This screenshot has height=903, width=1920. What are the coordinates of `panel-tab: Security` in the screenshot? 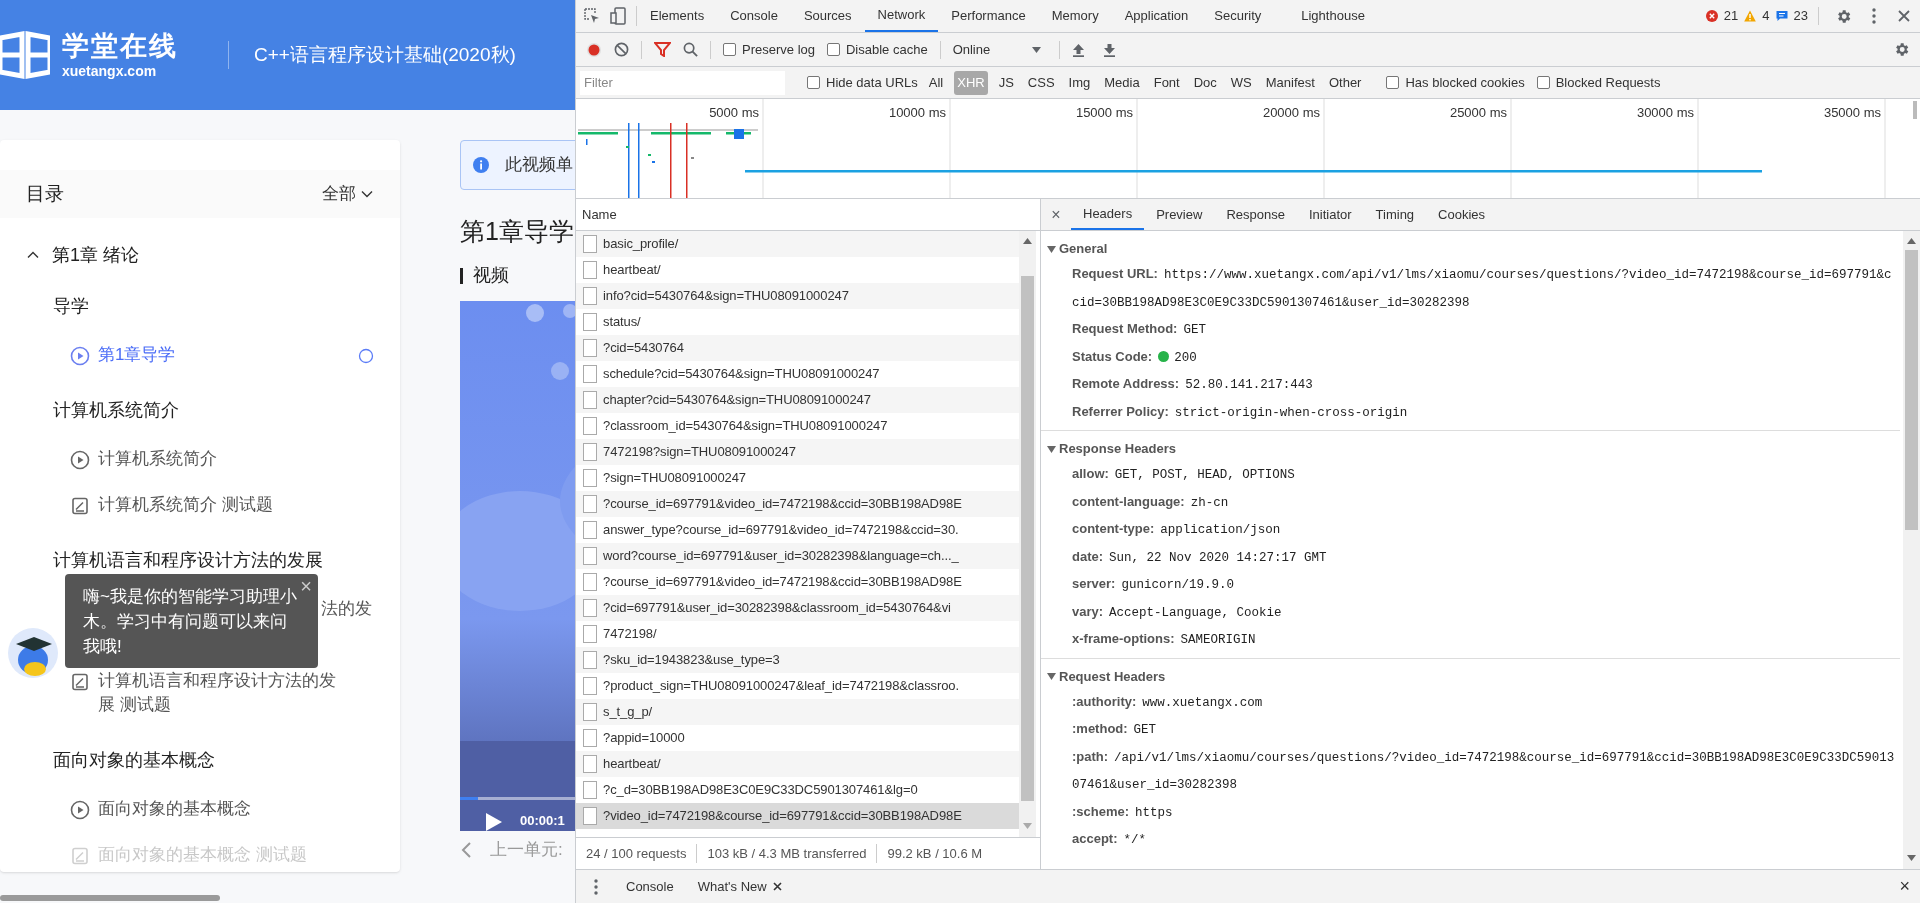 It's located at (1238, 16).